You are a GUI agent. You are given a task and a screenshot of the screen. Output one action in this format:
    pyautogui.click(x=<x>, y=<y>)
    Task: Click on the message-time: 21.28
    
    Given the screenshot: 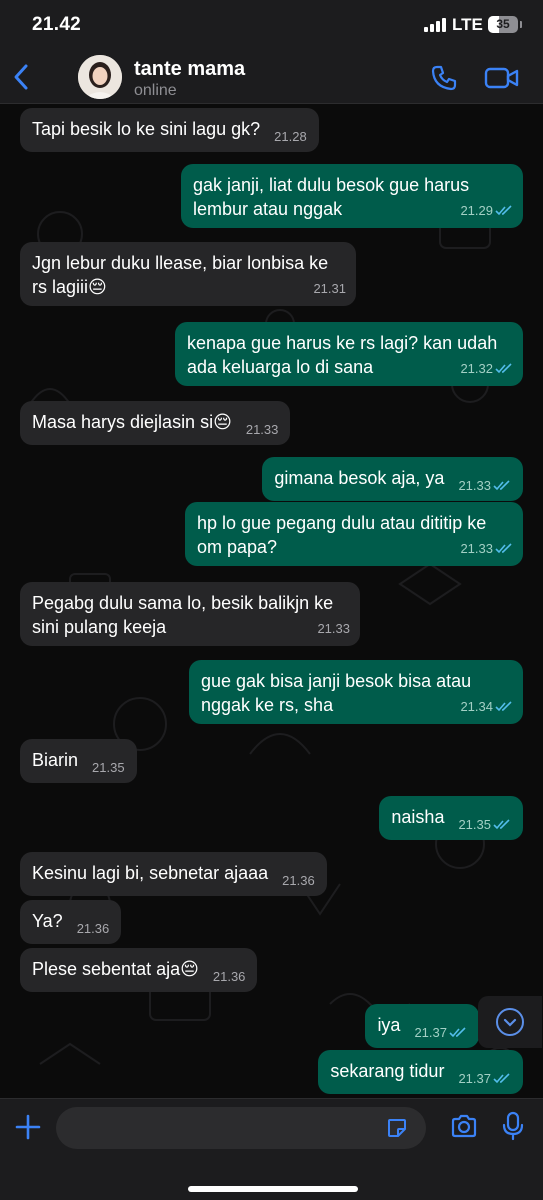 What is the action you would take?
    pyautogui.click(x=290, y=136)
    